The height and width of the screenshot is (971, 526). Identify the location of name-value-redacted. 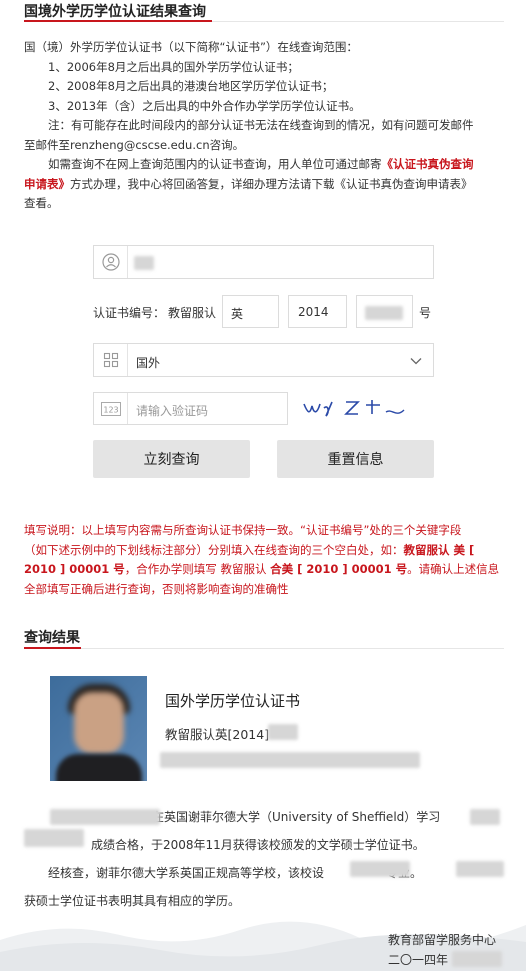
(144, 263).